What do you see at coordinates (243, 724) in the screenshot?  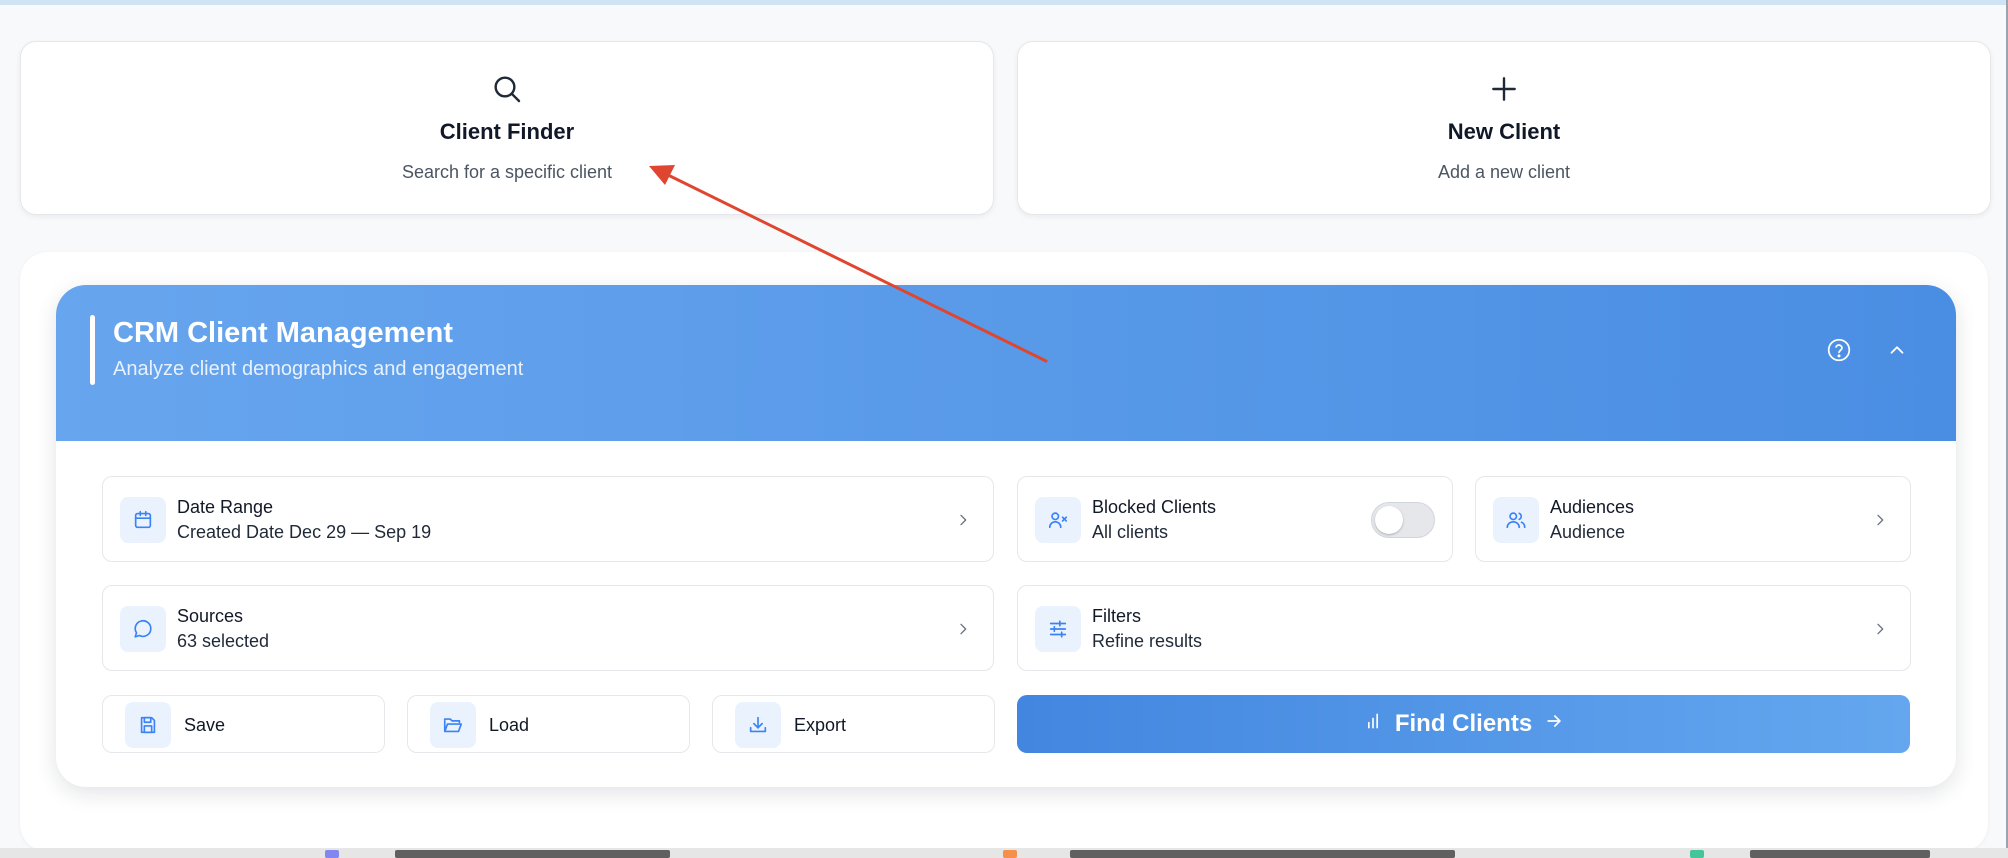 I see `save-button: Save` at bounding box center [243, 724].